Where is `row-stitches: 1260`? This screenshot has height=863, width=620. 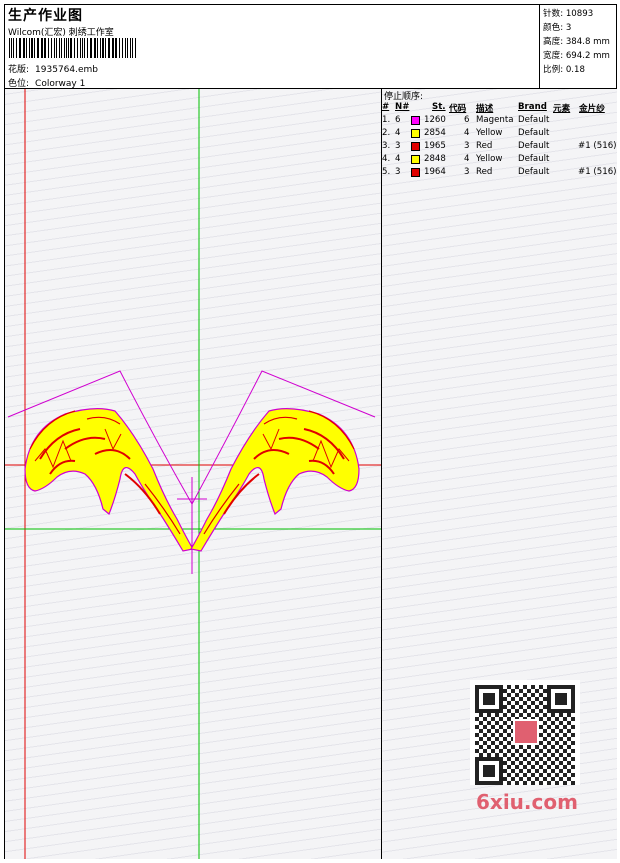 row-stitches: 1260 is located at coordinates (435, 120).